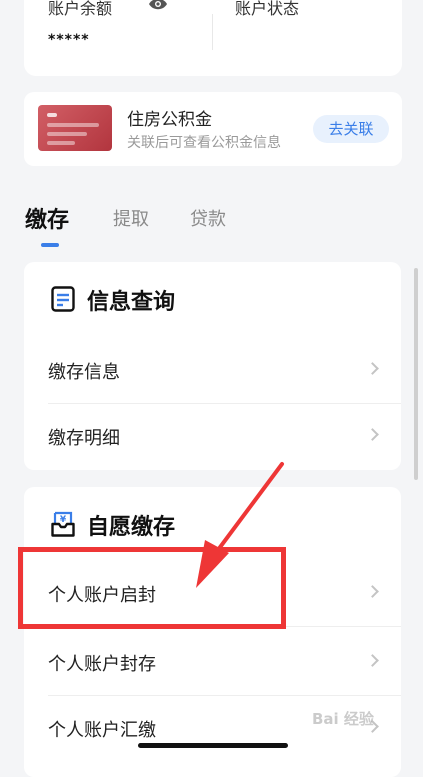  I want to click on card-thumbnail, so click(75, 128).